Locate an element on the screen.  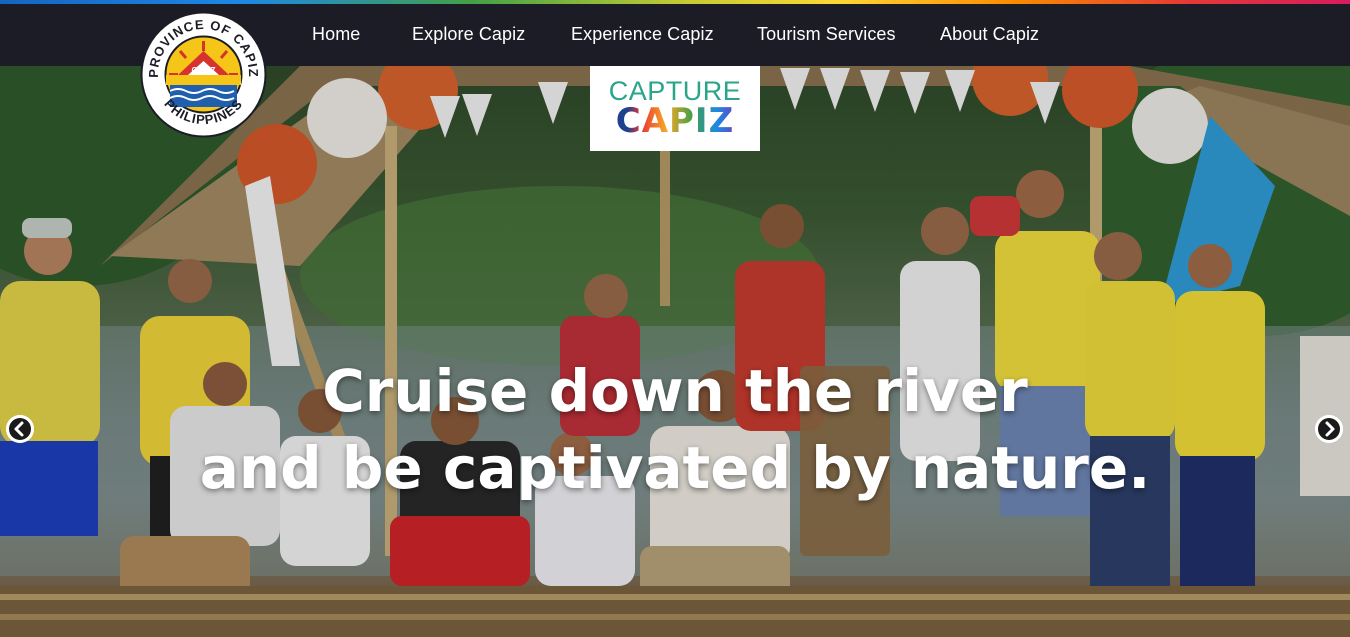
nav-home: Home is located at coordinates (336, 34).